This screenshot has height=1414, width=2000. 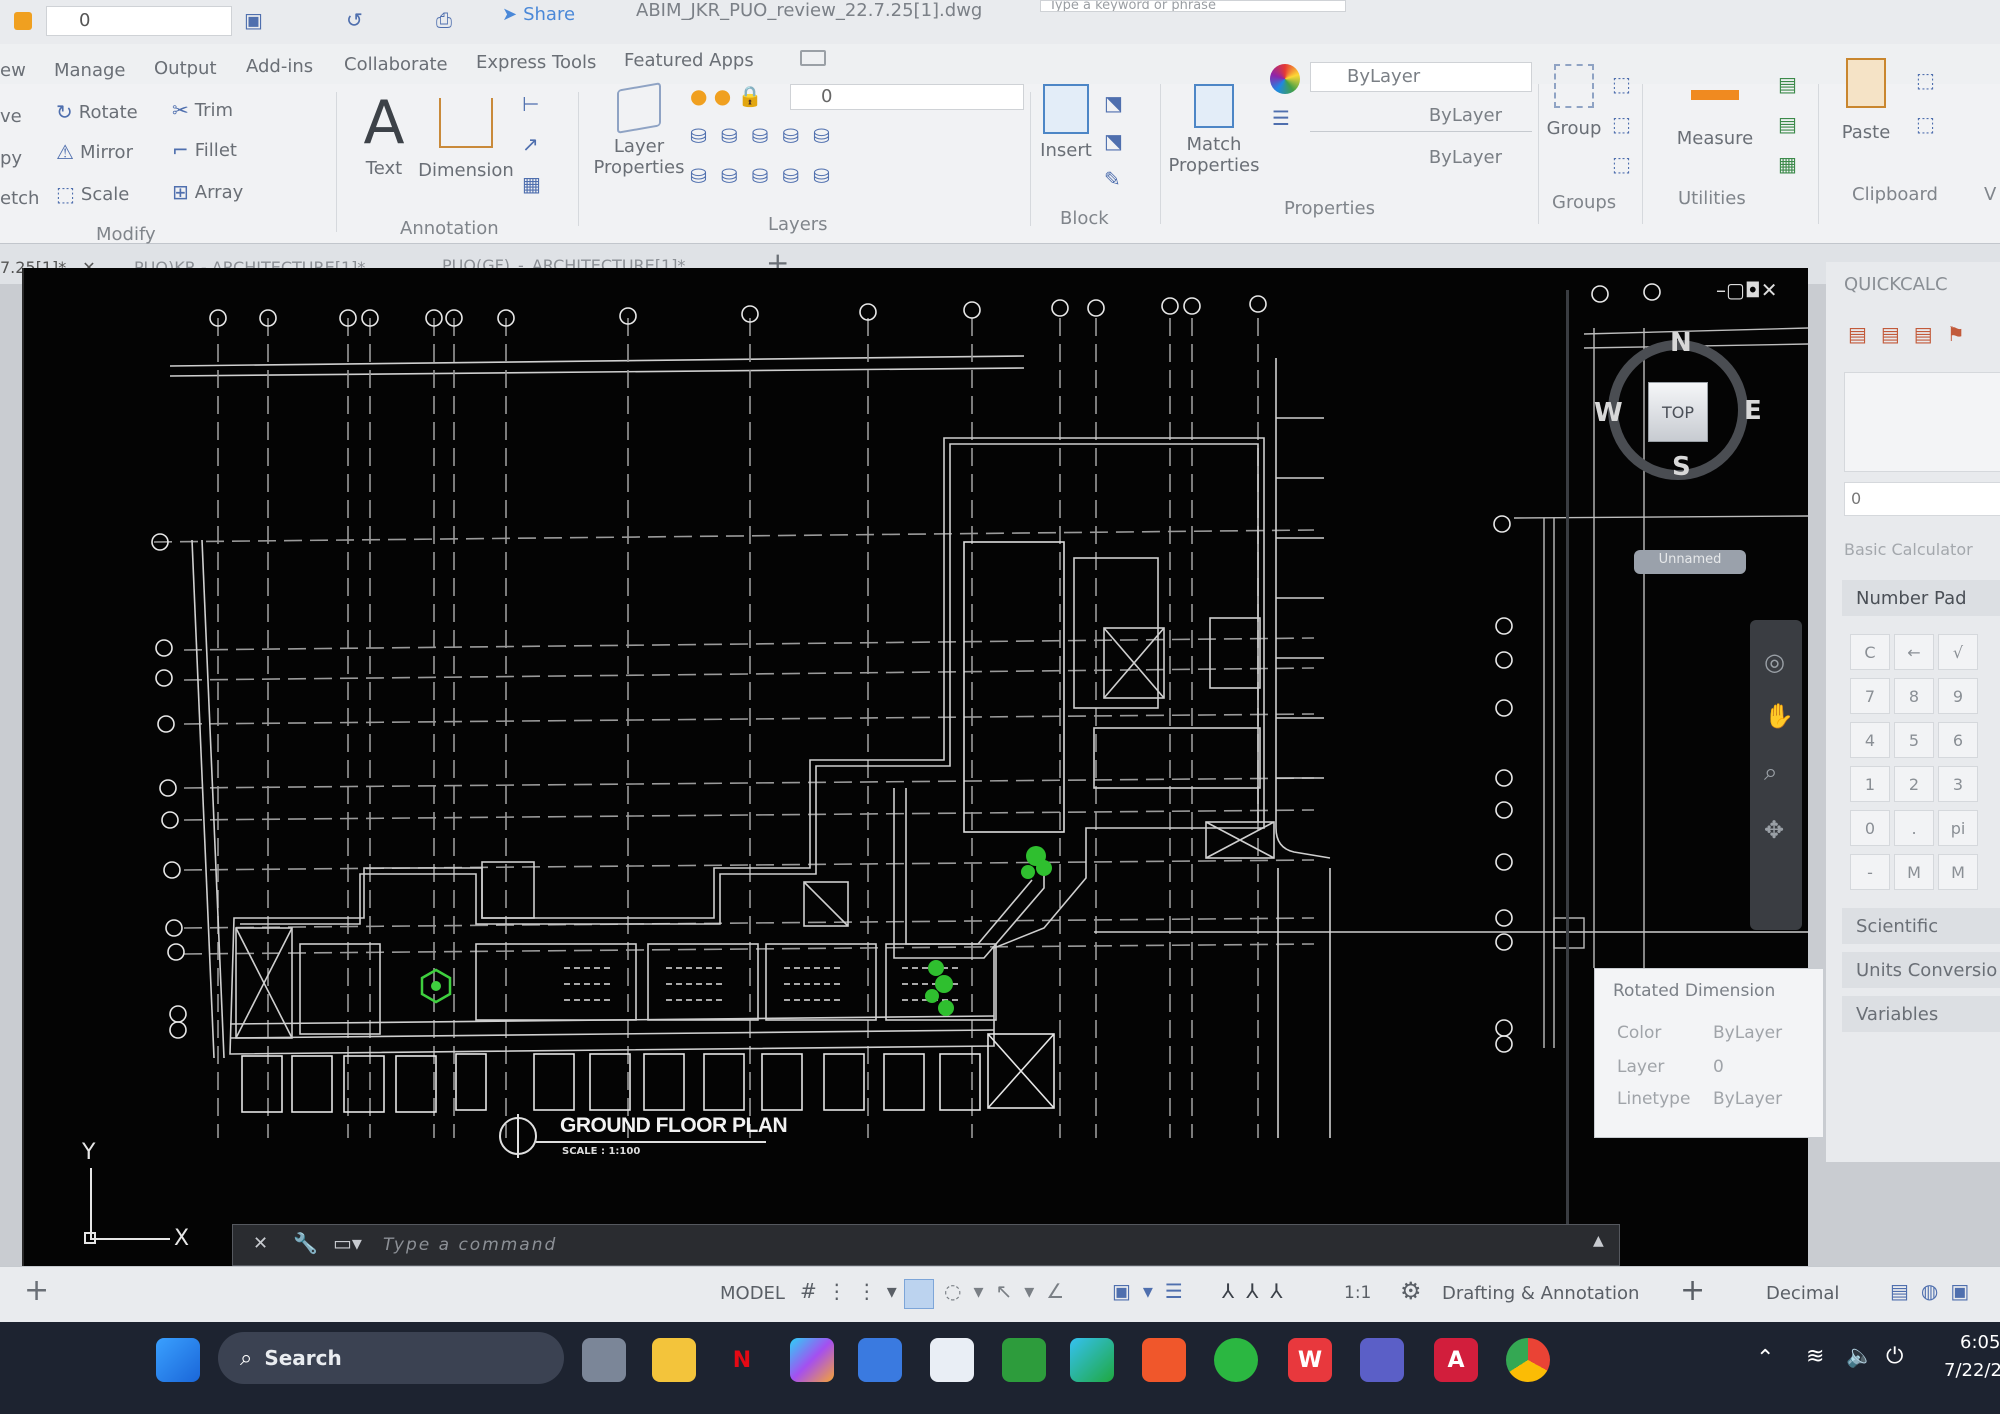 What do you see at coordinates (11, 158) in the screenshot?
I see `copy-label: py` at bounding box center [11, 158].